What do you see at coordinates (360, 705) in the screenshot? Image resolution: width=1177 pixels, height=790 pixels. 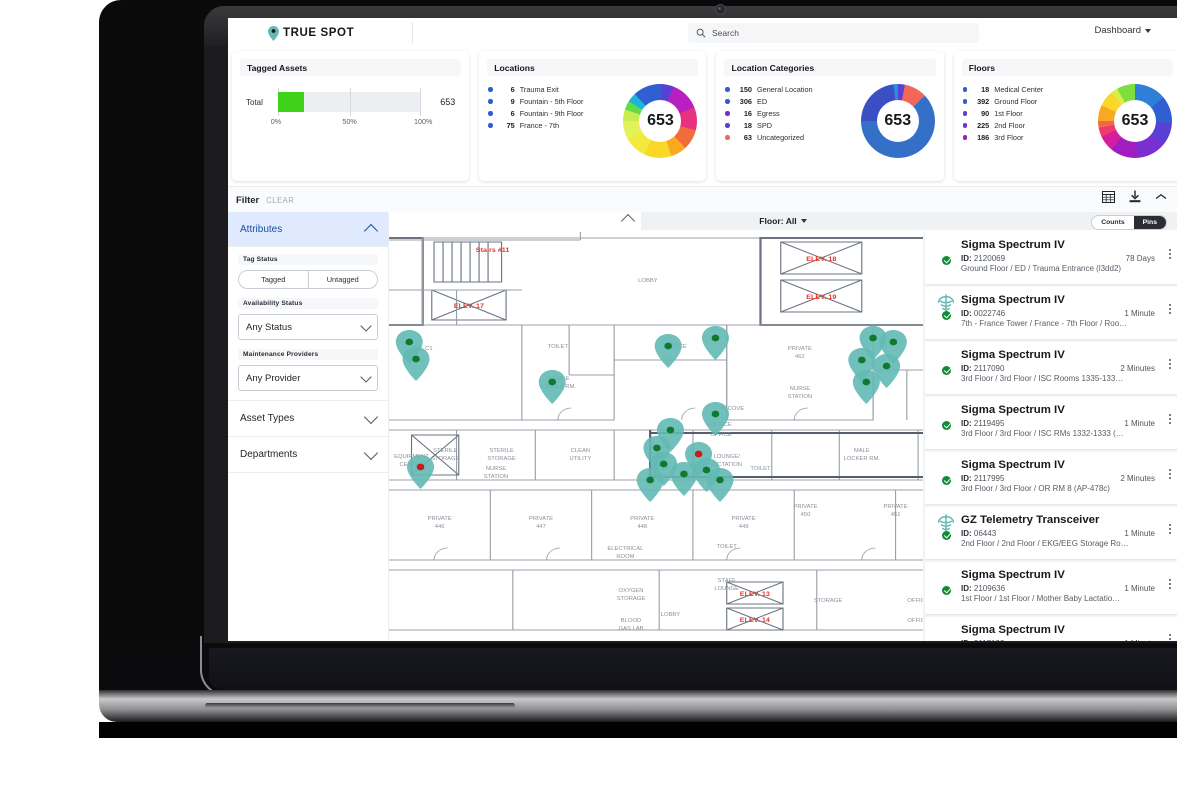 I see `laptop-latch-notch` at bounding box center [360, 705].